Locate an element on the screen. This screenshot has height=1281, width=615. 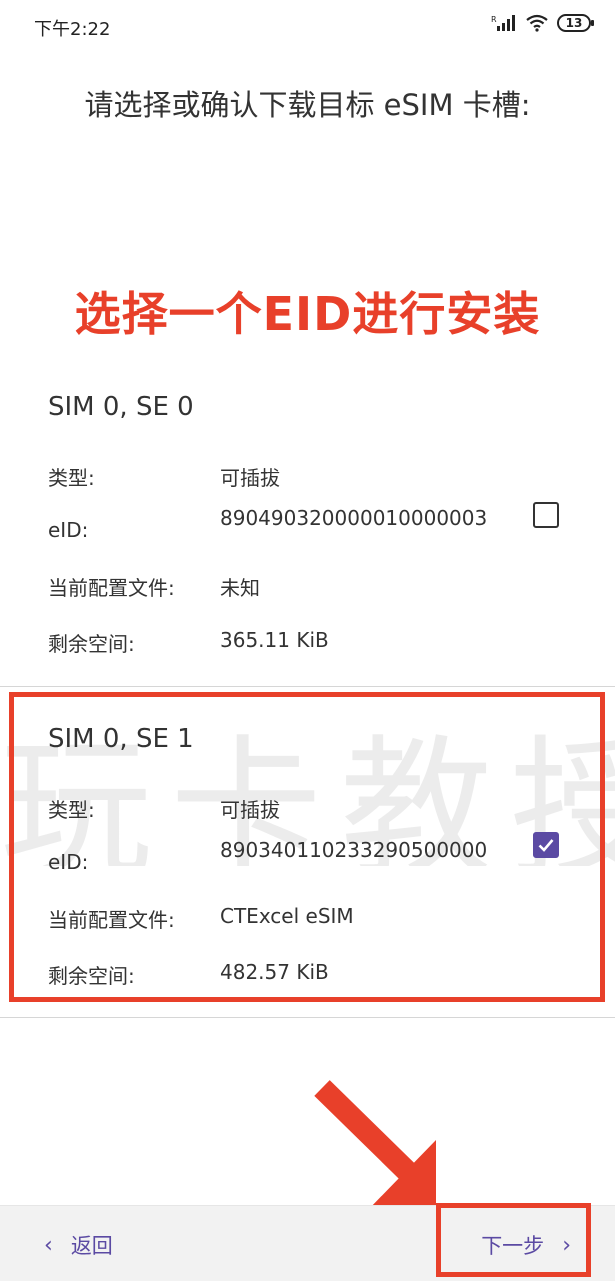
back-button: ‹ 返回 is located at coordinates (78, 1245).